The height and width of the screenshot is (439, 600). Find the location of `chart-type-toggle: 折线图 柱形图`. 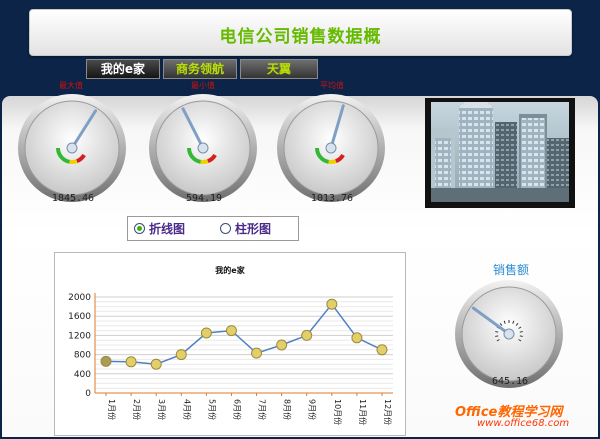

chart-type-toggle: 折线图 柱形图 is located at coordinates (213, 228).